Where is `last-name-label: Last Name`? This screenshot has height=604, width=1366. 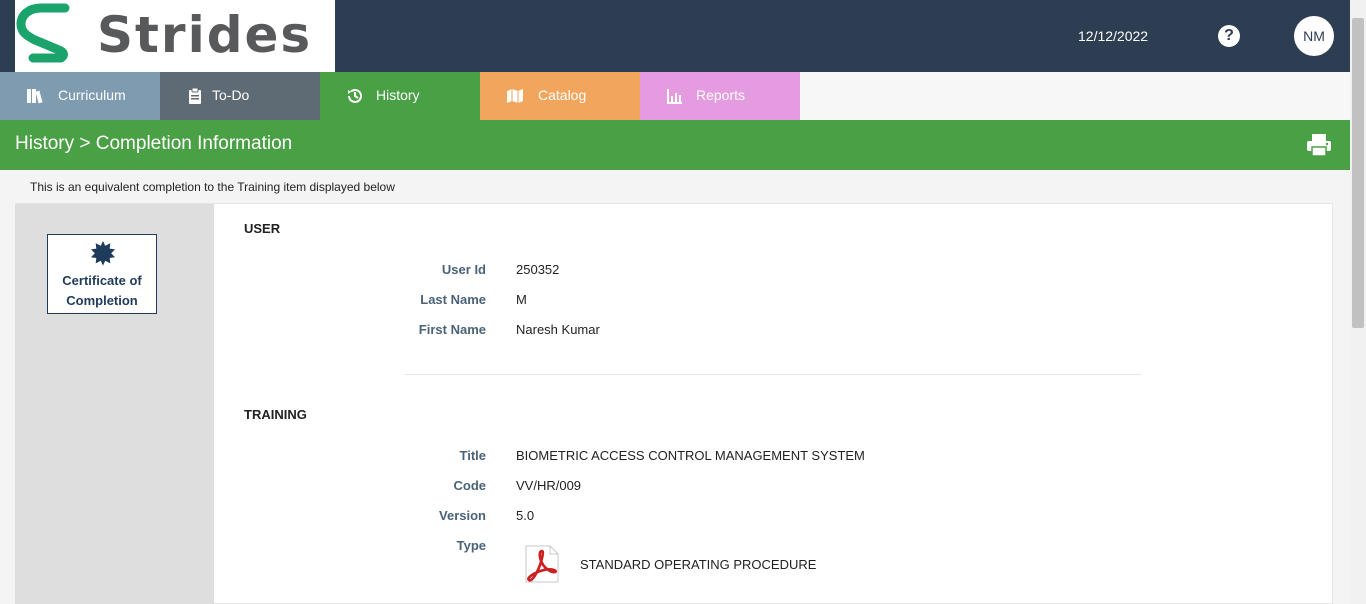
last-name-label: Last Name is located at coordinates (453, 299).